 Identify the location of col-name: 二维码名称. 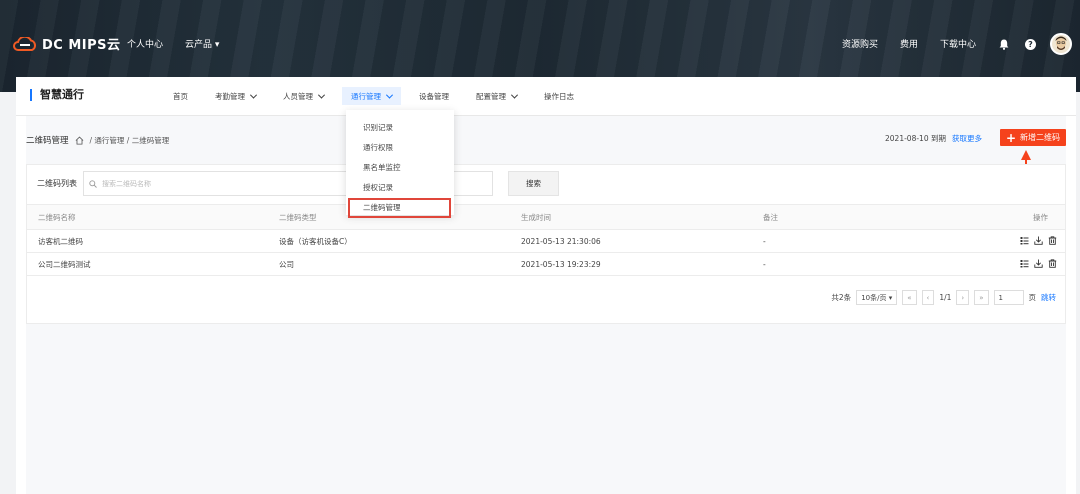
(57, 217).